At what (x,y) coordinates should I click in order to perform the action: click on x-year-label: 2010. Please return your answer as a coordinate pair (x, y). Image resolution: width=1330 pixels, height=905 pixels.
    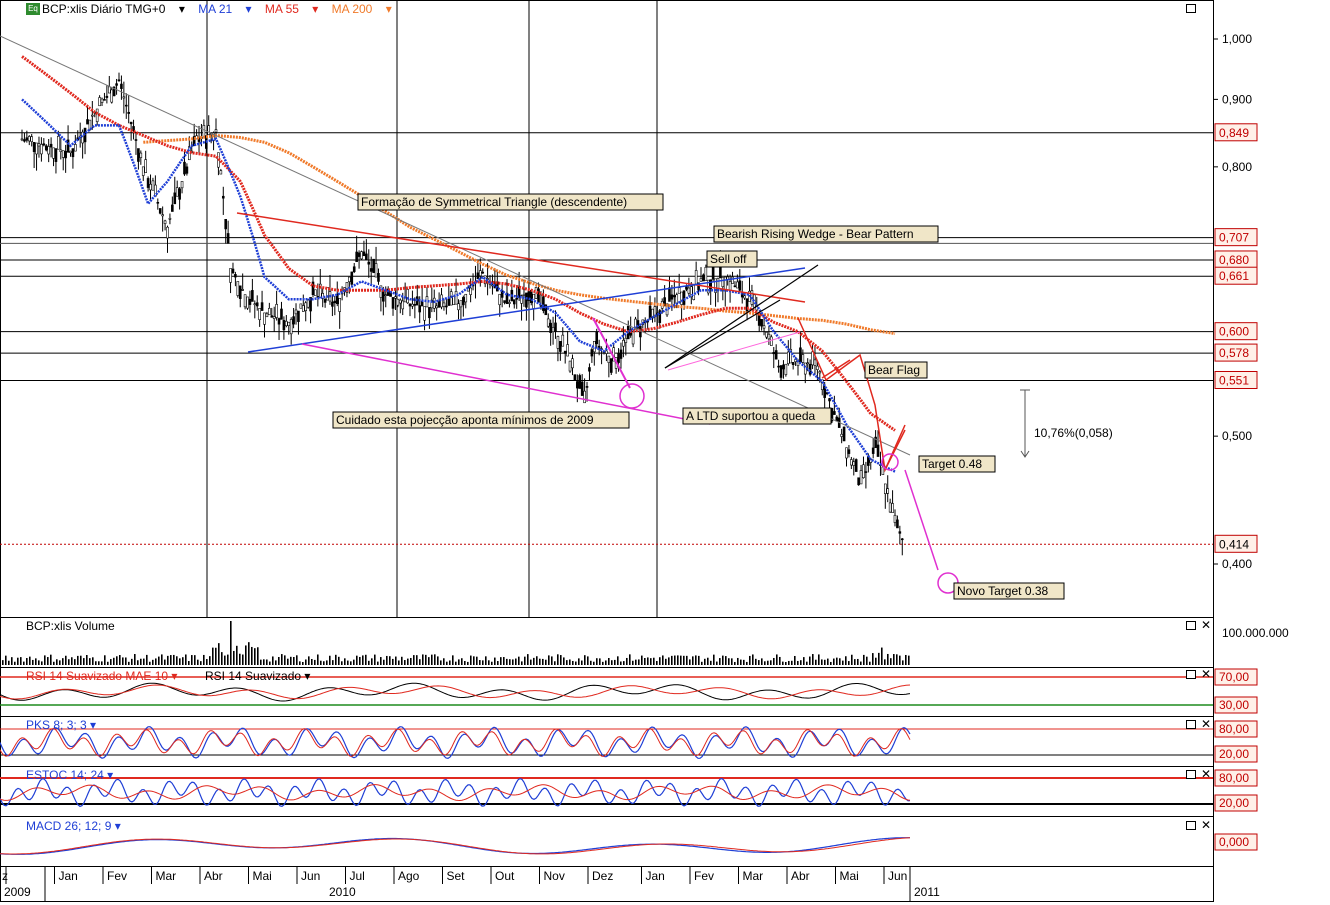
    Looking at the image, I should click on (342, 892).